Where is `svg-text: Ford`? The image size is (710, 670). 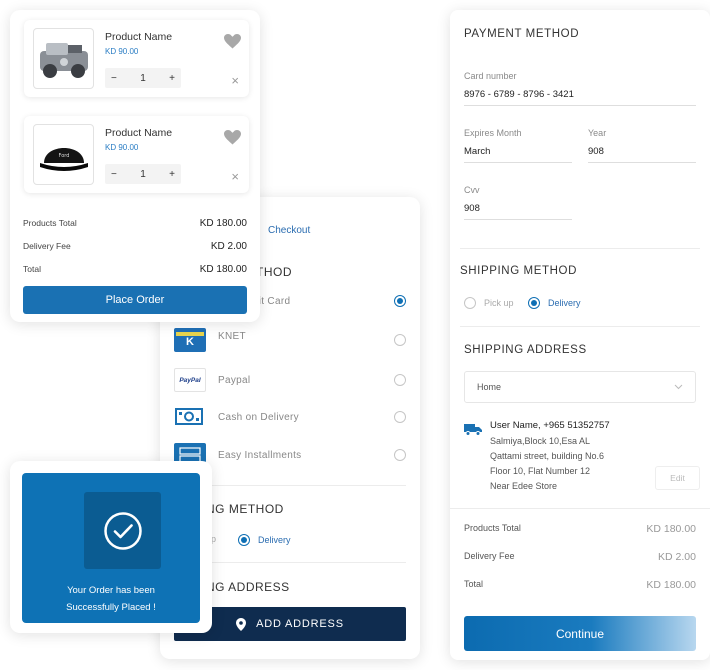 svg-text: Ford is located at coordinates (64, 156).